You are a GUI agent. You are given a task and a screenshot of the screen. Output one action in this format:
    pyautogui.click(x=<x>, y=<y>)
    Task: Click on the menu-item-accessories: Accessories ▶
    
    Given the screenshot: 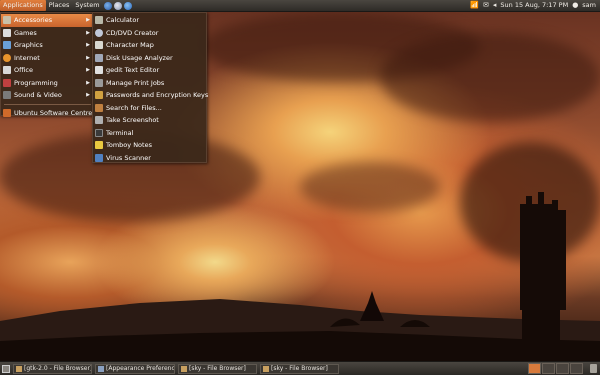 What is the action you would take?
    pyautogui.click(x=47, y=20)
    